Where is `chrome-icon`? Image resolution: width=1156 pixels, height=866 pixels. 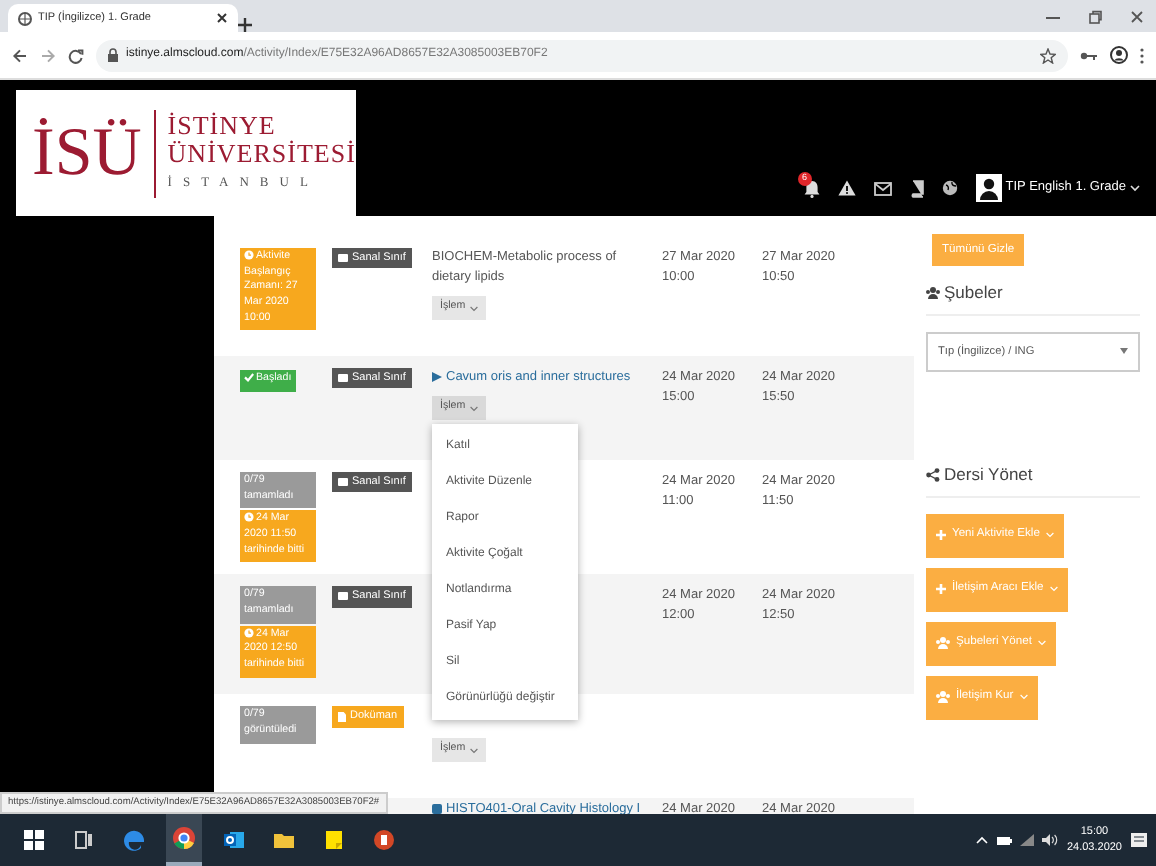 chrome-icon is located at coordinates (184, 838).